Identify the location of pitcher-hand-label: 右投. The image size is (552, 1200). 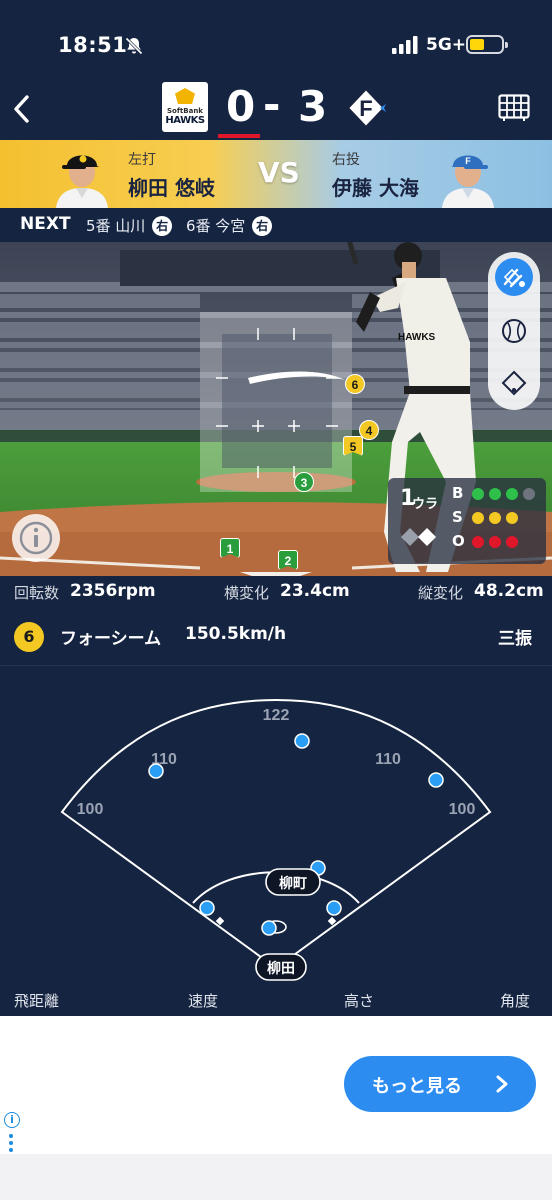
(346, 160).